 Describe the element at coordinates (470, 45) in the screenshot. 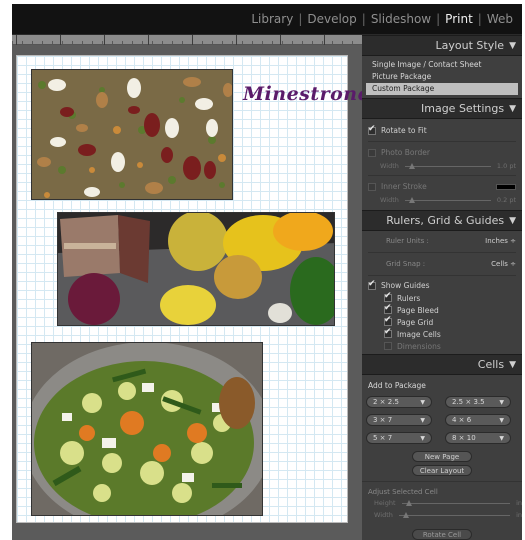

I see `layout-style-title: Layout Style` at that location.